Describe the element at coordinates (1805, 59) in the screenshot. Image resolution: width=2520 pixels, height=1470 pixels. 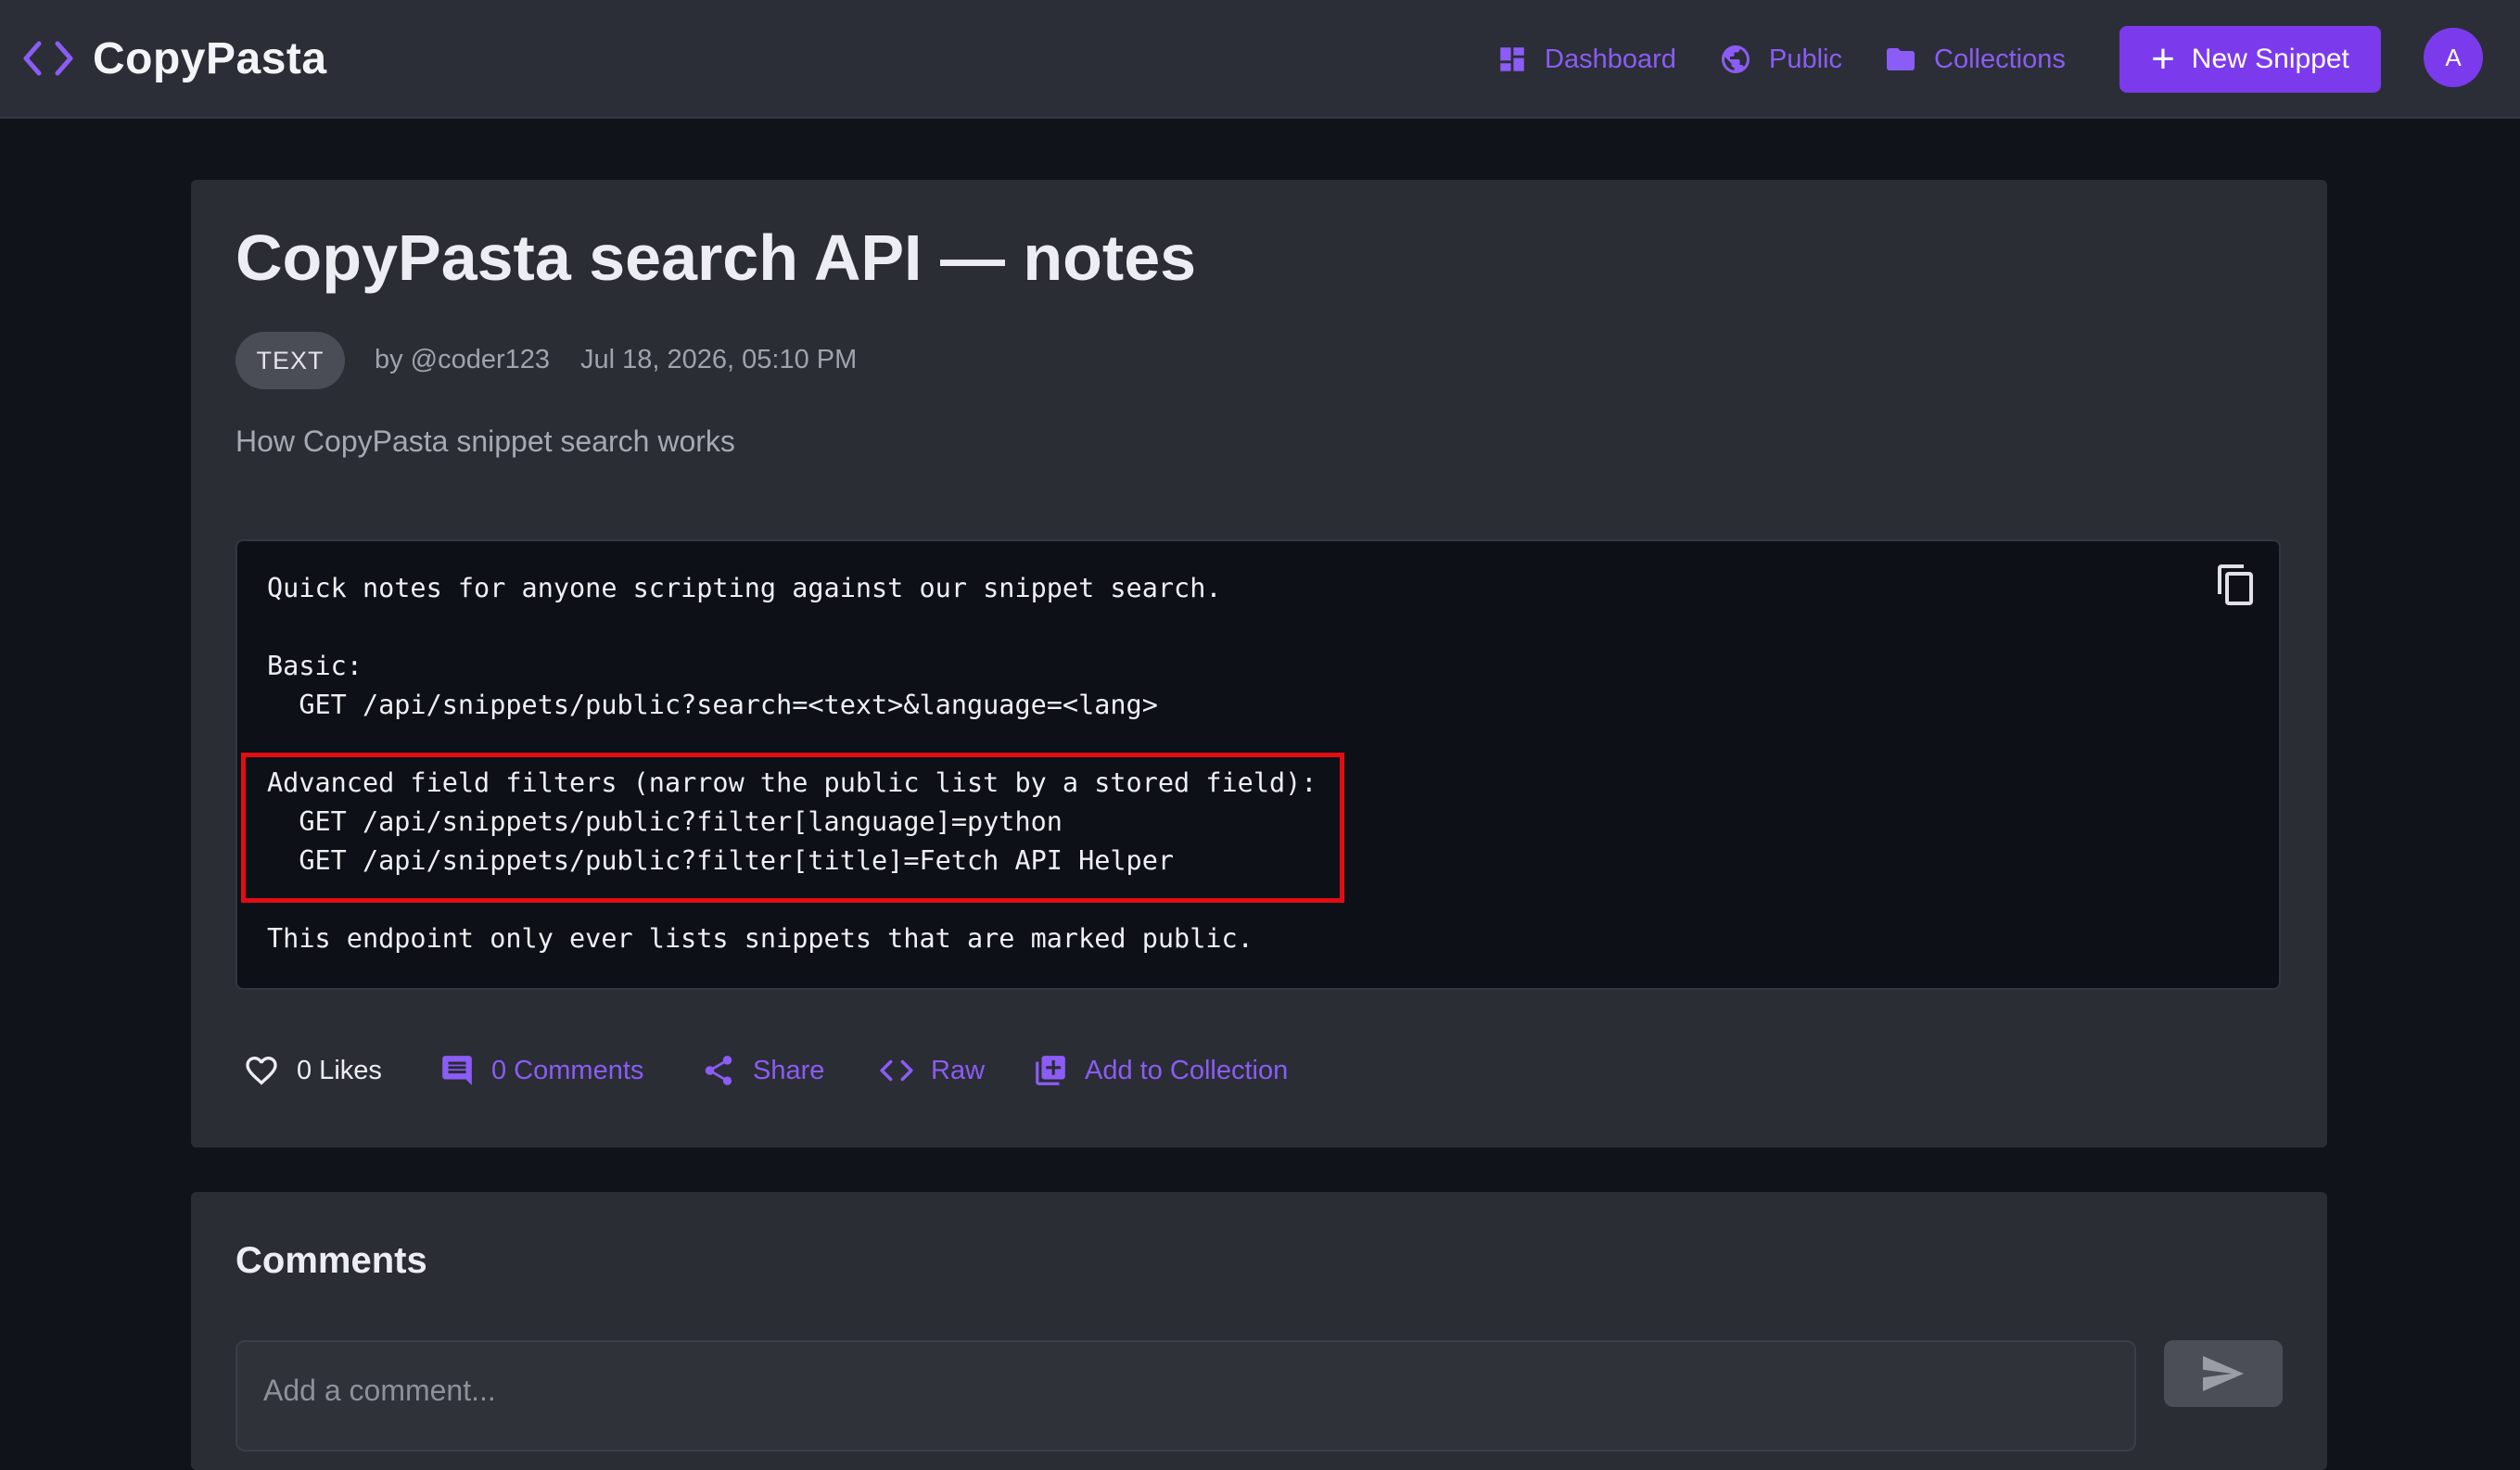
I see `nav-public-label: Public` at that location.